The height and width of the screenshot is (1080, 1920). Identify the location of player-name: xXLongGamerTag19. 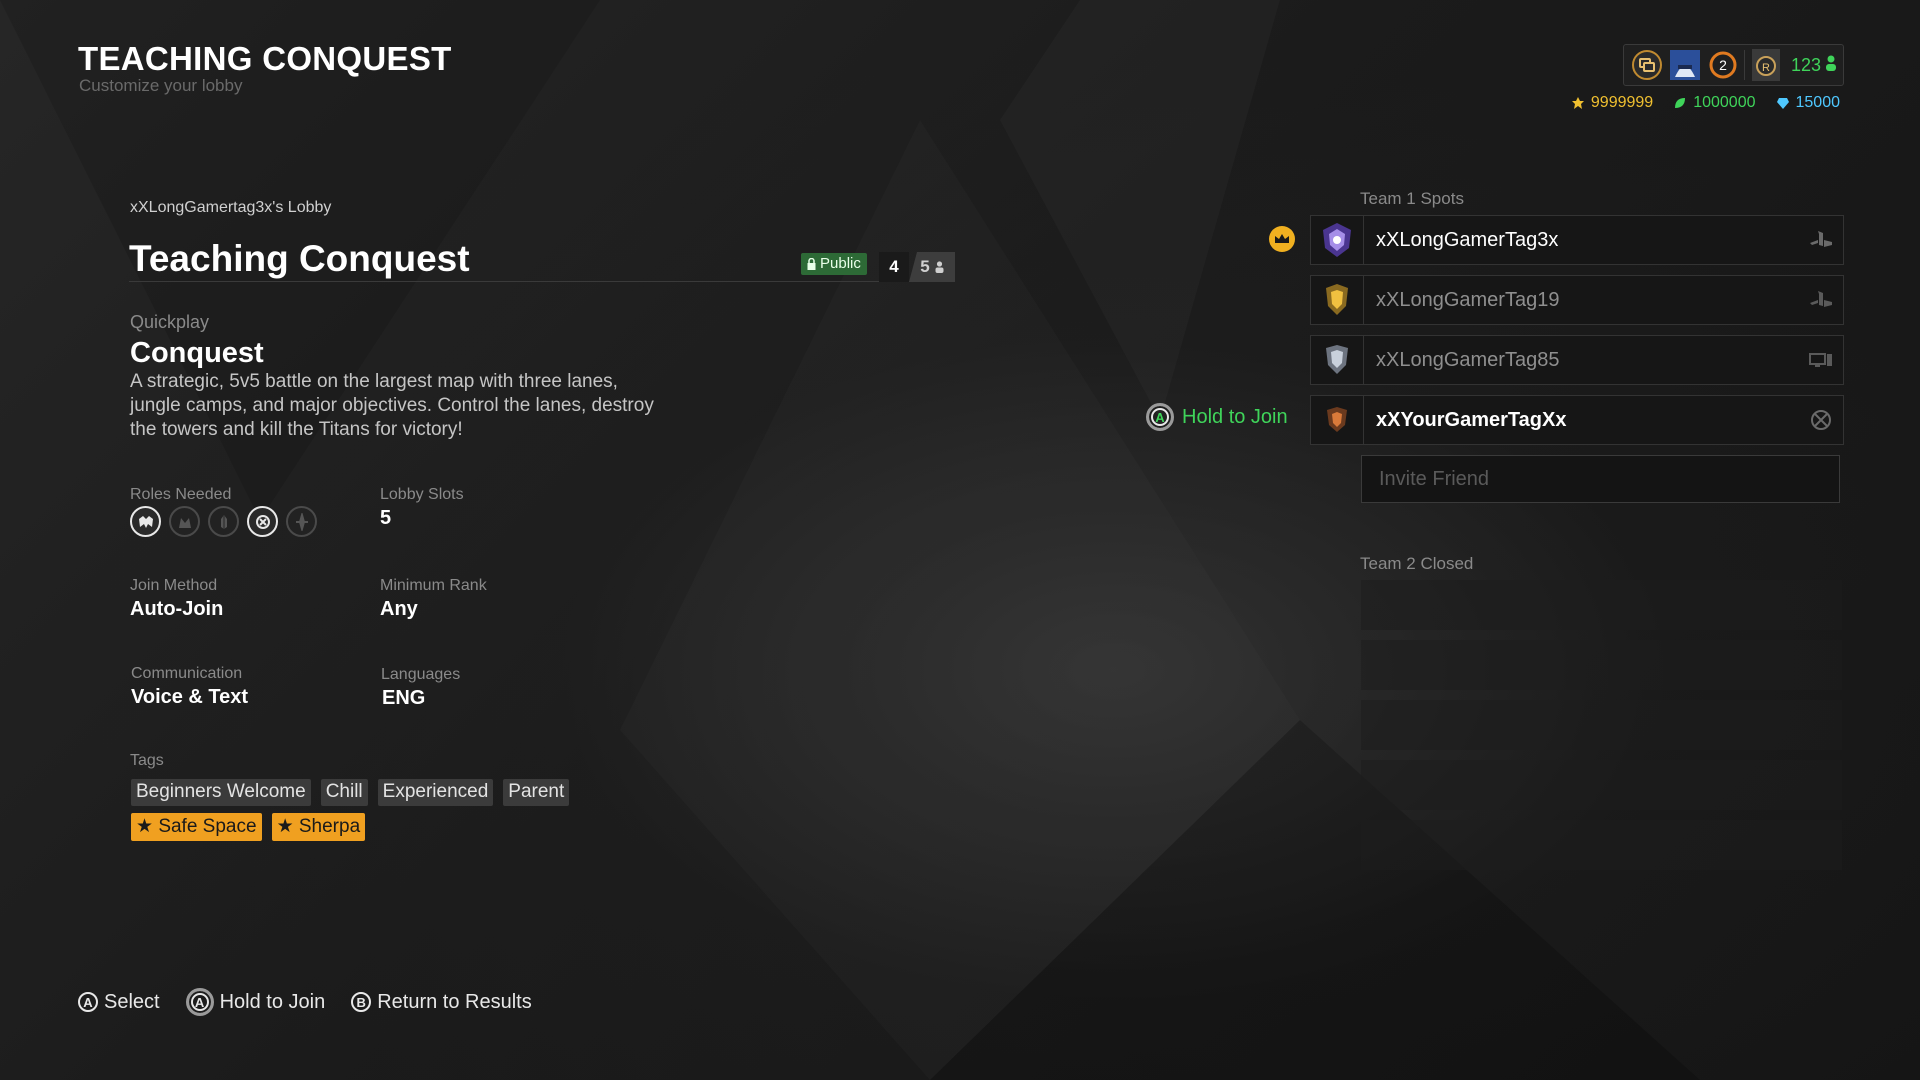
(1468, 299).